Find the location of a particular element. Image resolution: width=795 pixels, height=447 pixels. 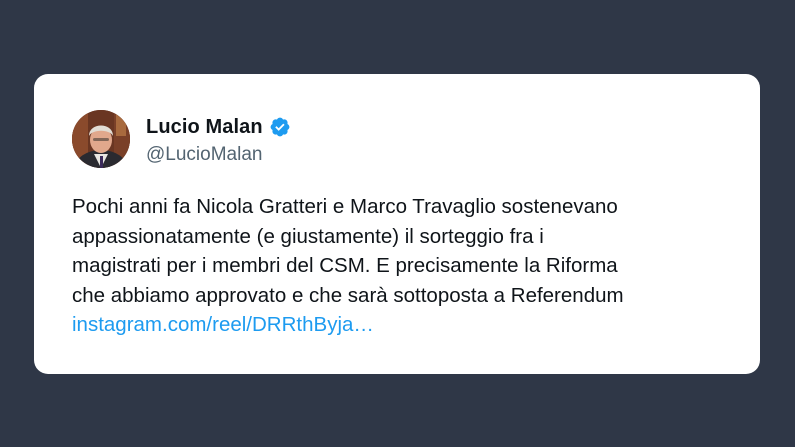

author-name-row: Lucio Malan is located at coordinates (218, 127).